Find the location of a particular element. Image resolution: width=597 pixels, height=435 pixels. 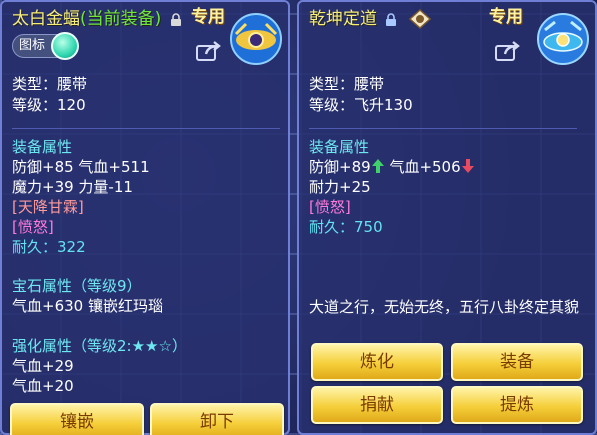

green-up-arrow-icon is located at coordinates (377, 166).